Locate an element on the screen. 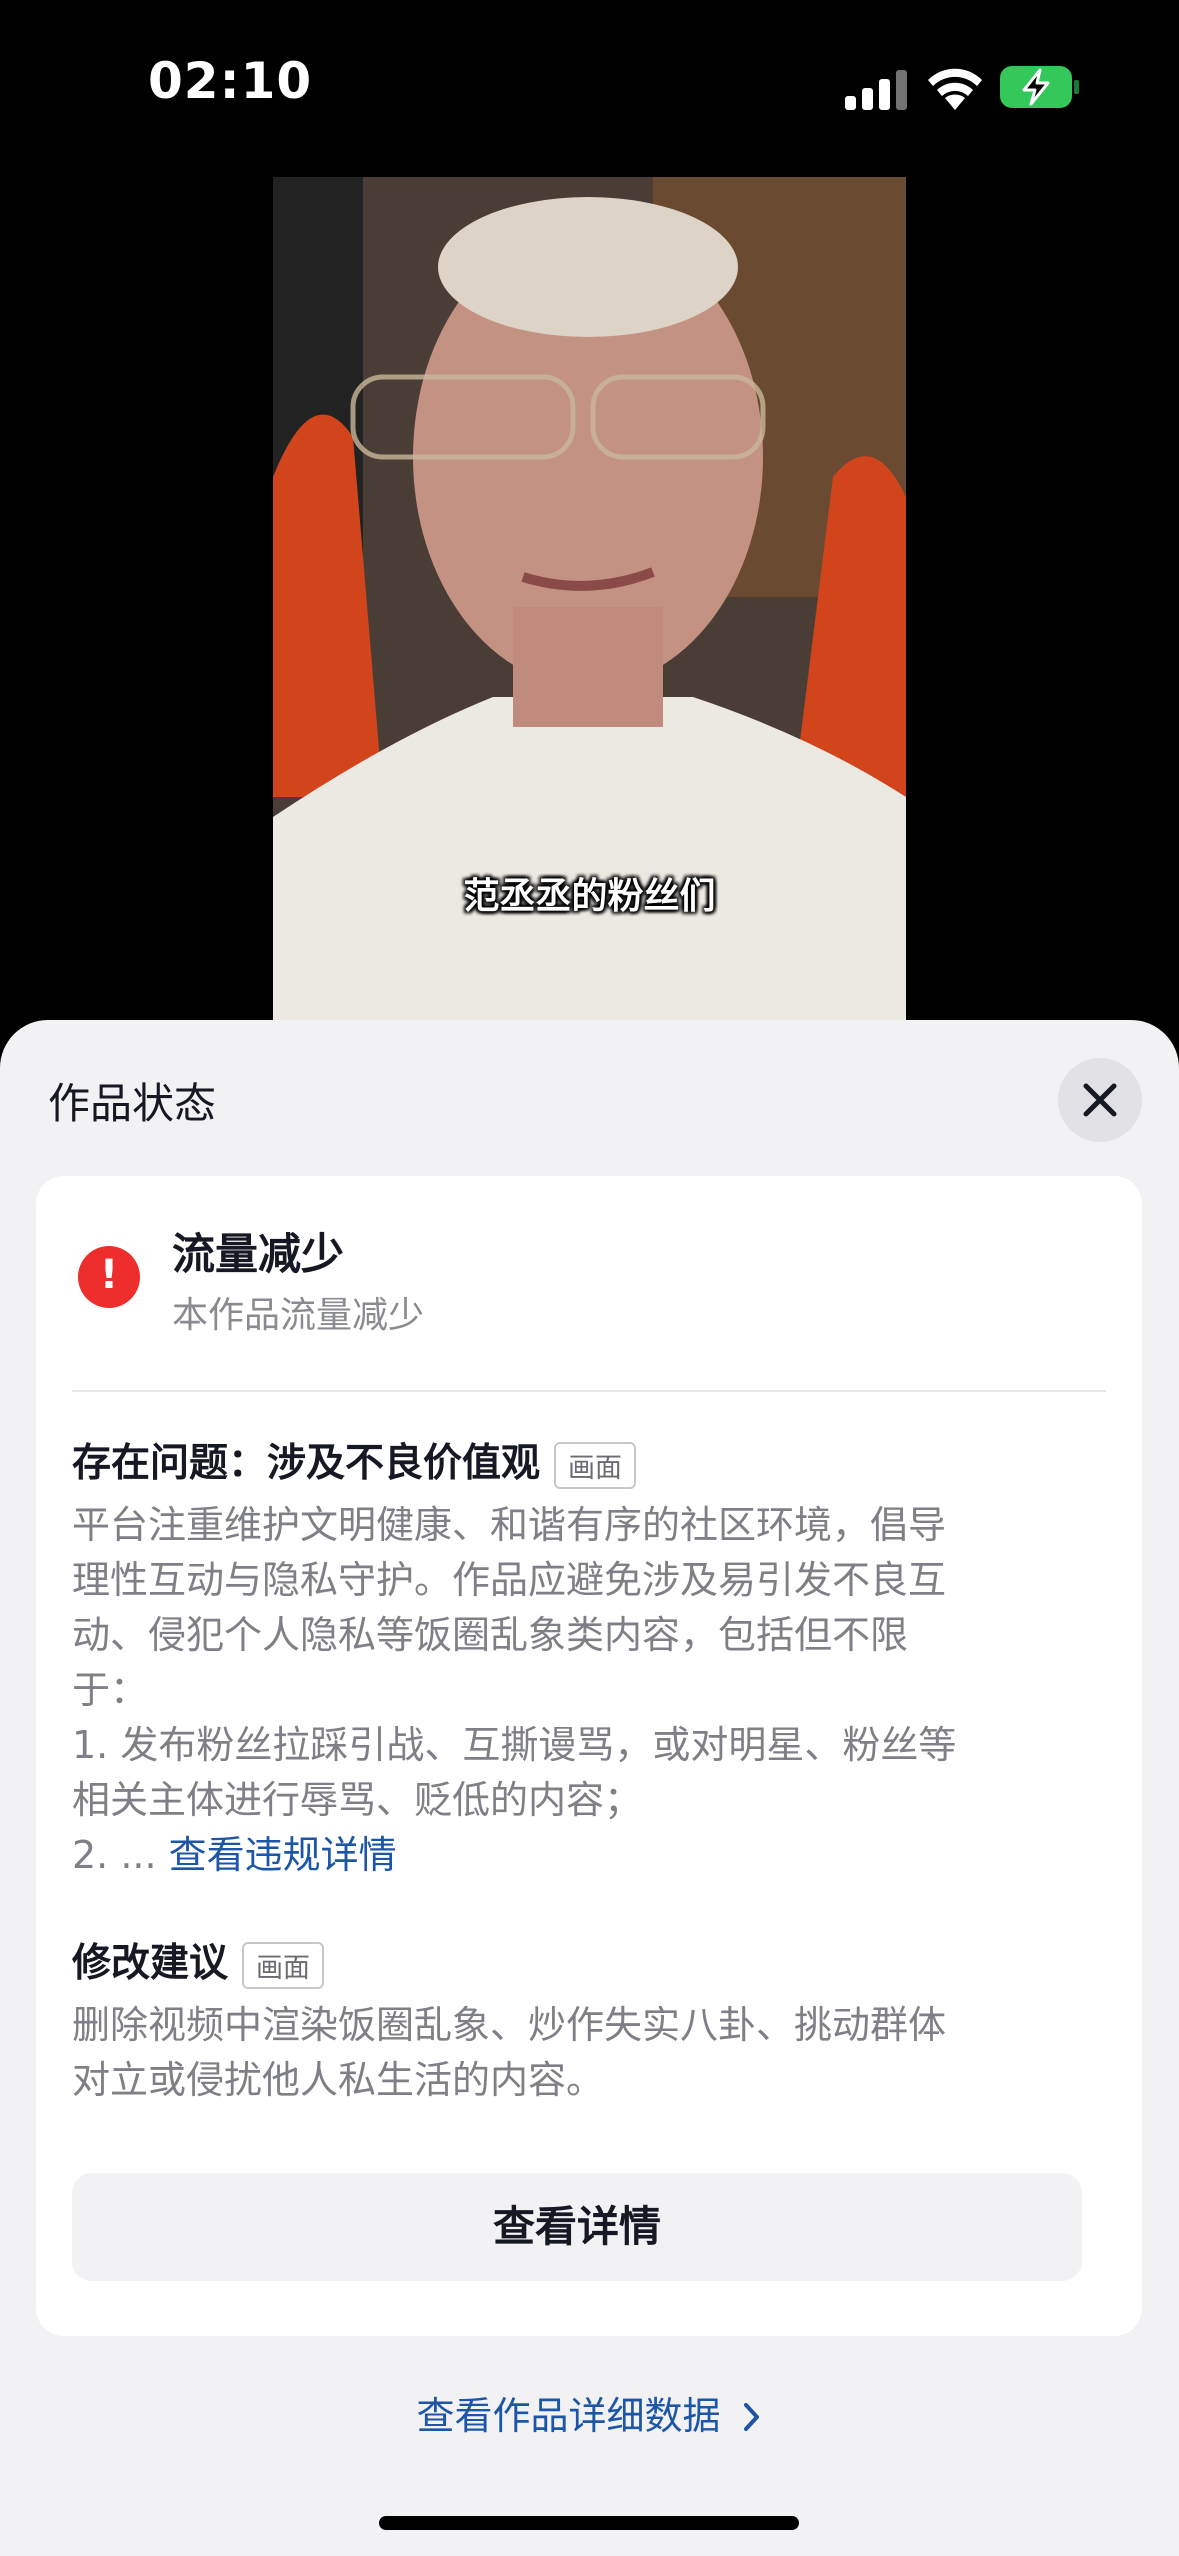 The width and height of the screenshot is (1179, 2556). exclamation-symbol: ! is located at coordinates (109, 1275).